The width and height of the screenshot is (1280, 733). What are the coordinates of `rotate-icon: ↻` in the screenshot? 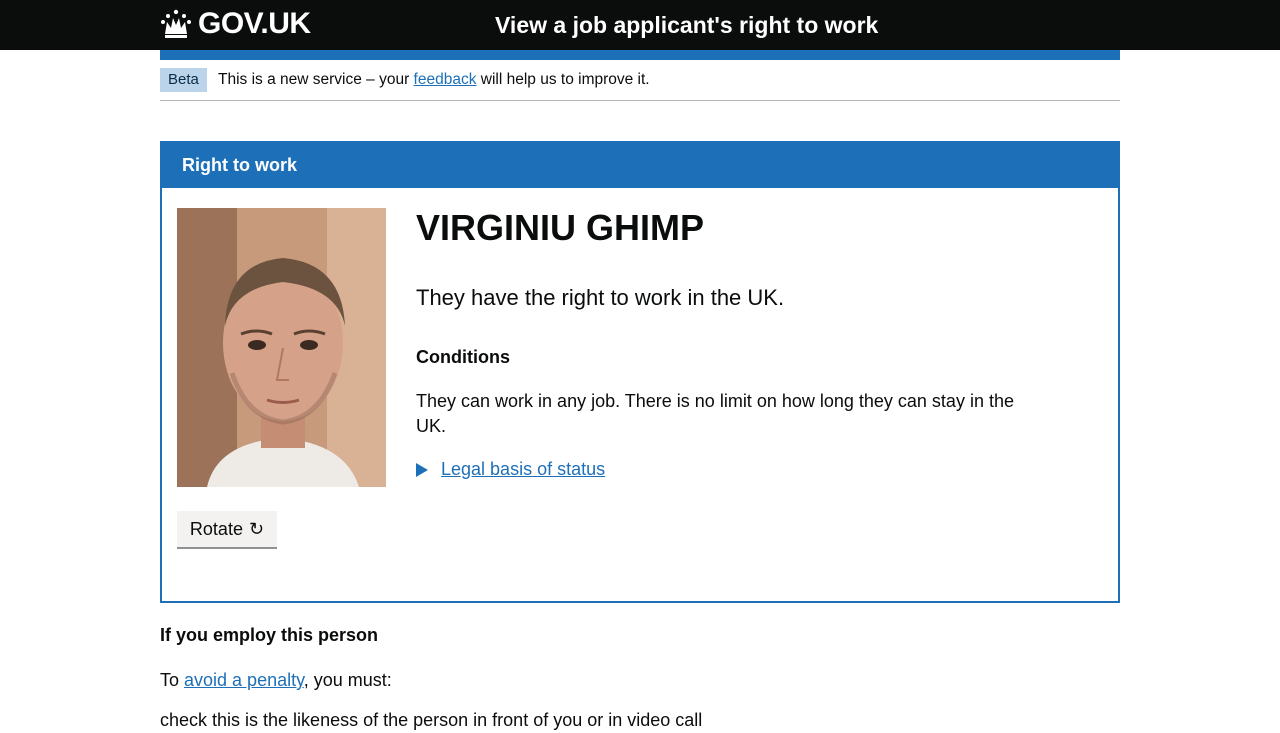 It's located at (256, 528).